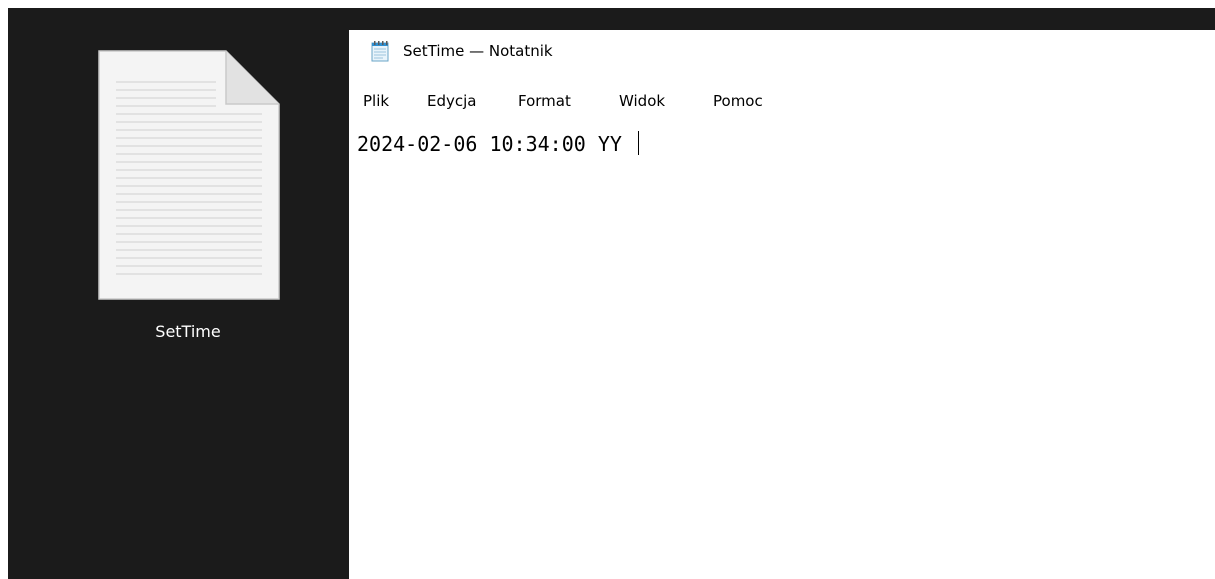 Image resolution: width=1215 pixels, height=579 pixels. What do you see at coordinates (188, 331) in the screenshot?
I see `desktop-file-label: SetTime` at bounding box center [188, 331].